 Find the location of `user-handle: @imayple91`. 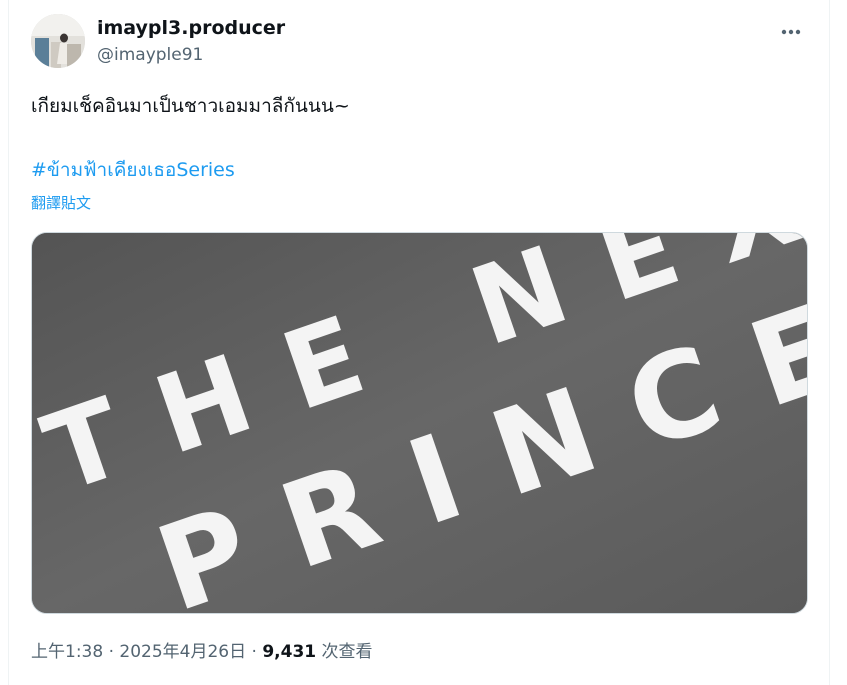

user-handle: @imayple91 is located at coordinates (191, 55).